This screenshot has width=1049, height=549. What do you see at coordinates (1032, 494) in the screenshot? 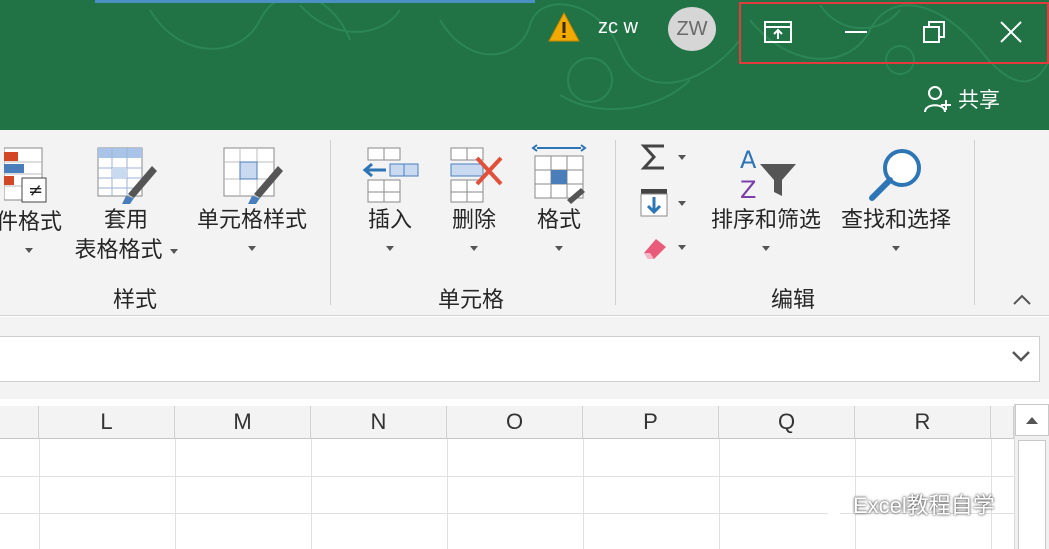
I see `scrollbar-thumb` at bounding box center [1032, 494].